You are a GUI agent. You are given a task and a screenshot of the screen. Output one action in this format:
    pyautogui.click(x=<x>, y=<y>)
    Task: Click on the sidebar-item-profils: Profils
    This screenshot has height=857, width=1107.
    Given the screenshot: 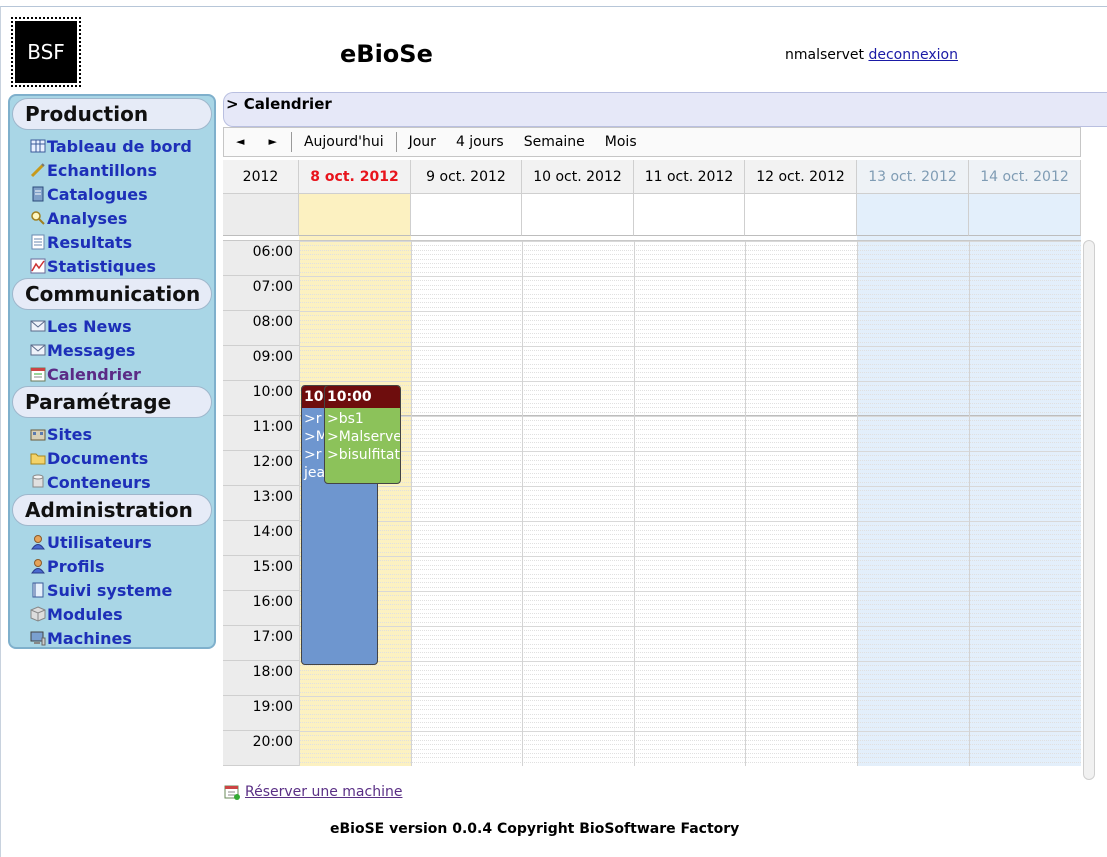 What is the action you would take?
    pyautogui.click(x=67, y=566)
    